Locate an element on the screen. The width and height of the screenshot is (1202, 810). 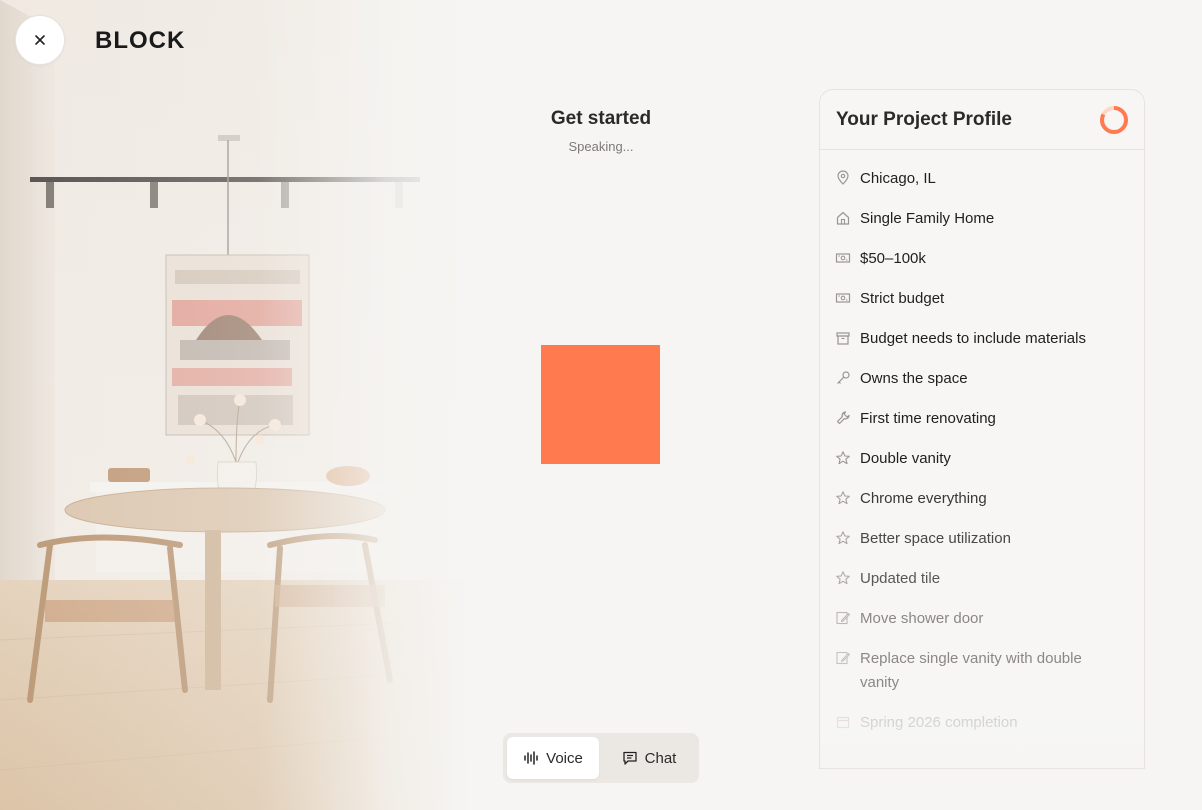
profile-item-label: Chicago, IL is located at coordinates (898, 178).